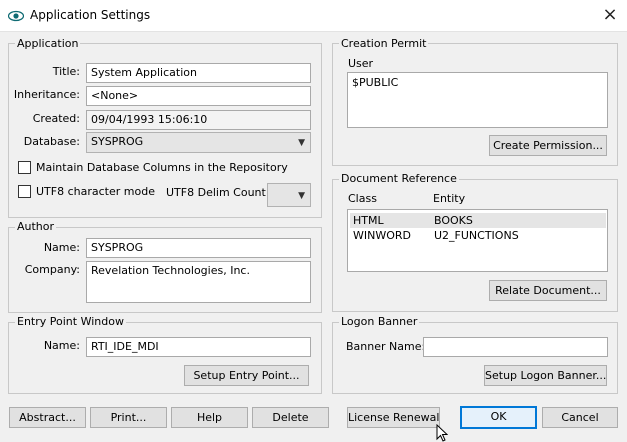 The height and width of the screenshot is (442, 627). What do you see at coordinates (52, 269) in the screenshot?
I see `company-label: Company:` at bounding box center [52, 269].